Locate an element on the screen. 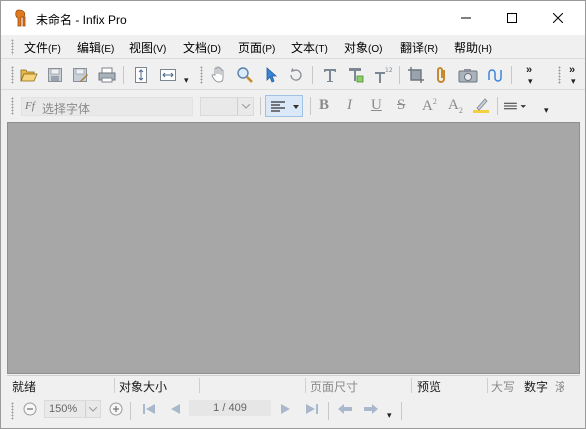 The height and width of the screenshot is (429, 586). menu-document: 文档(D) is located at coordinates (202, 47).